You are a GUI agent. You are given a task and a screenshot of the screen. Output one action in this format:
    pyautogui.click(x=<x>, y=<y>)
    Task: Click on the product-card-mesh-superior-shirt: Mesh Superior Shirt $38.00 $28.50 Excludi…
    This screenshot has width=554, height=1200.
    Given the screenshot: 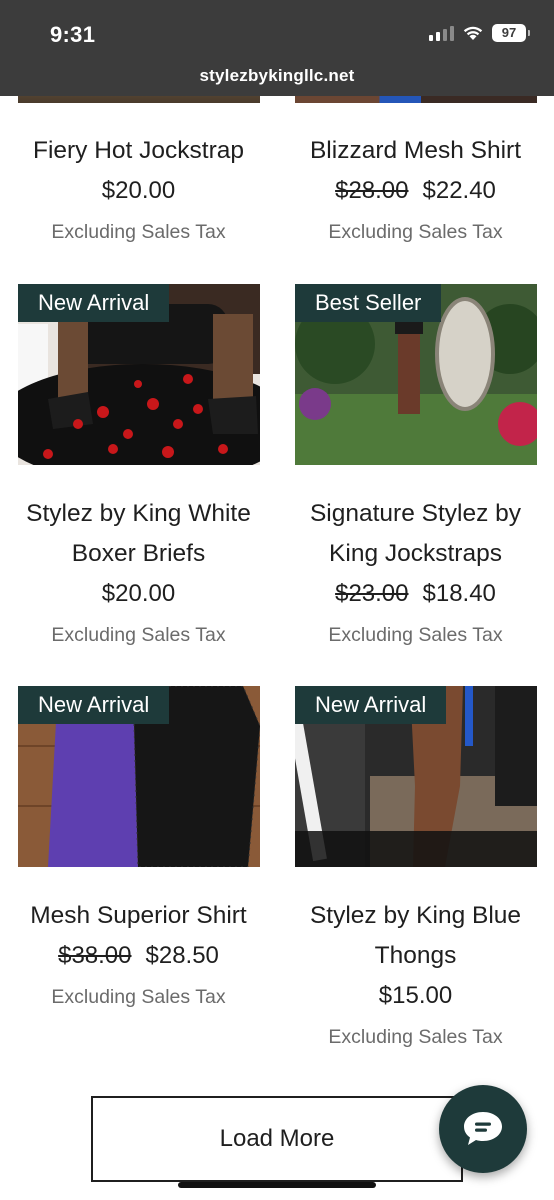 What is the action you would take?
    pyautogui.click(x=138, y=953)
    